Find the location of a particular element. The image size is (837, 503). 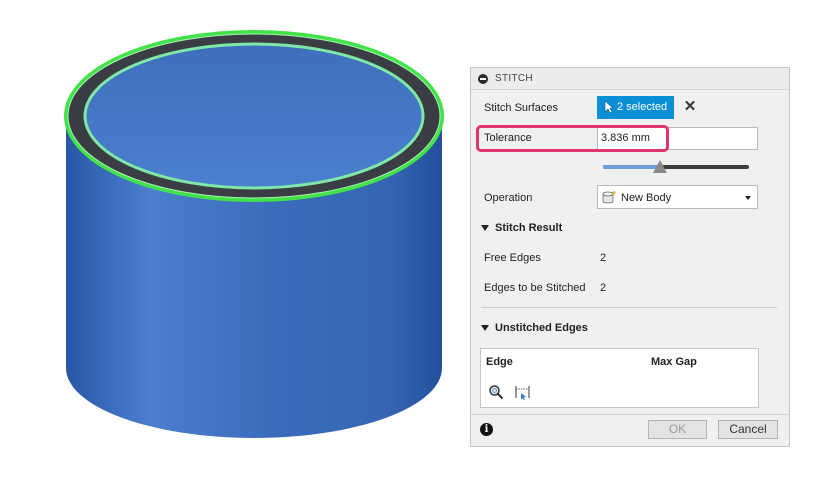

new-body-icon is located at coordinates (609, 198).